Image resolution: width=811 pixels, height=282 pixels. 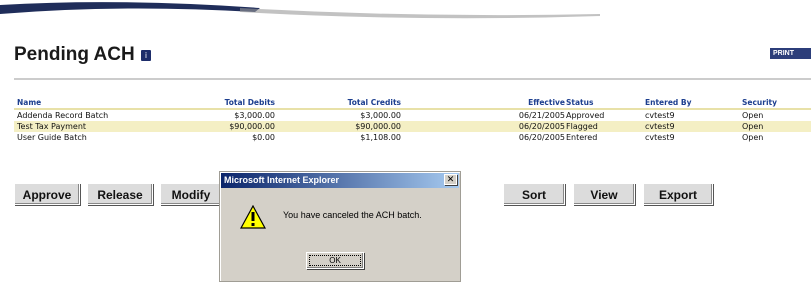 I want to click on dialog-title: Microsoft Internet Explorer, so click(x=340, y=180).